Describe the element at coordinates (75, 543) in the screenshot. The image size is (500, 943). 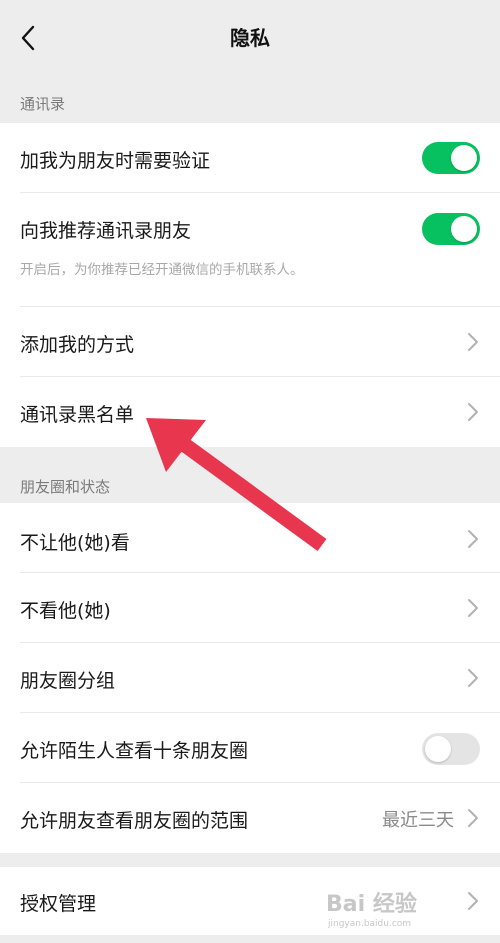
I see `row-label: 不让他(她)看` at that location.